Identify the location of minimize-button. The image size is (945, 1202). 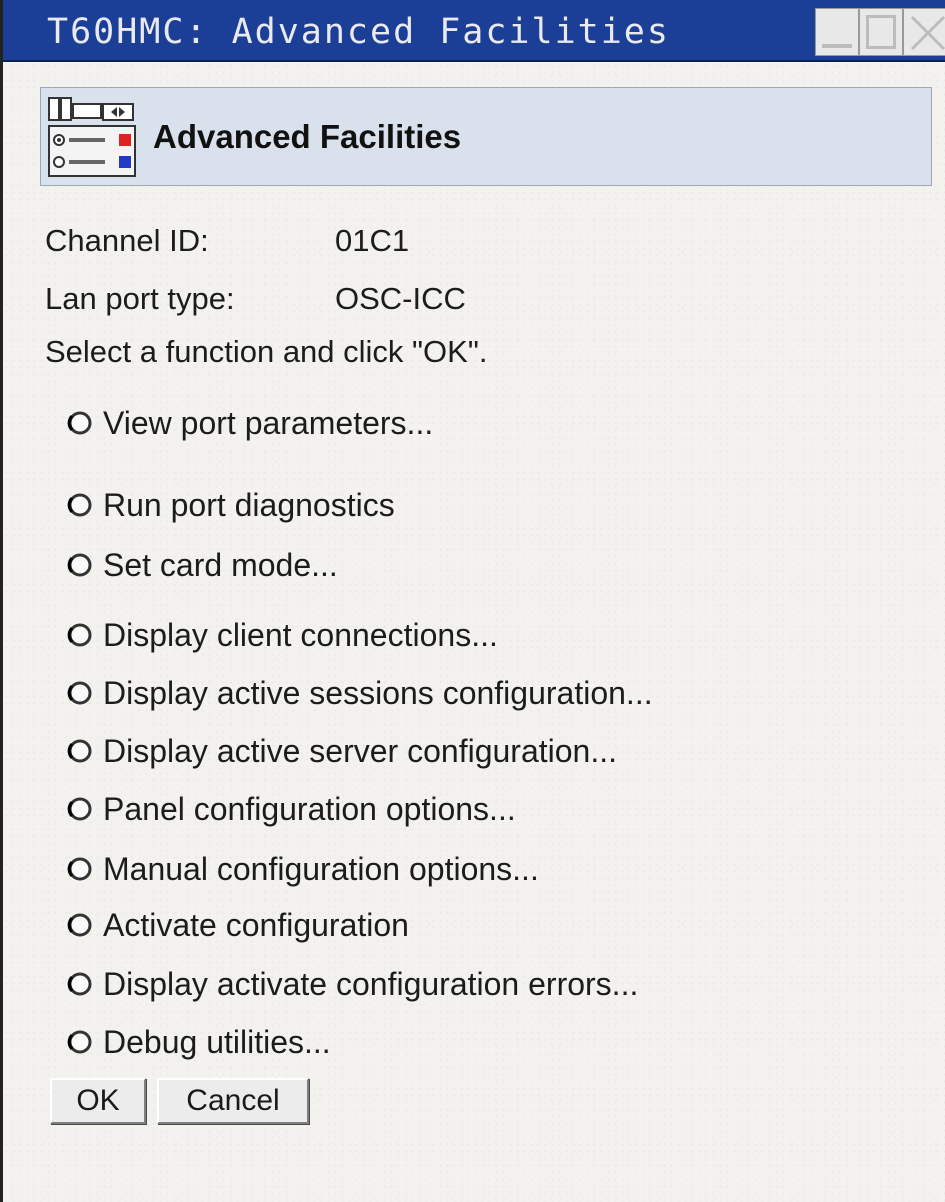
(837, 32).